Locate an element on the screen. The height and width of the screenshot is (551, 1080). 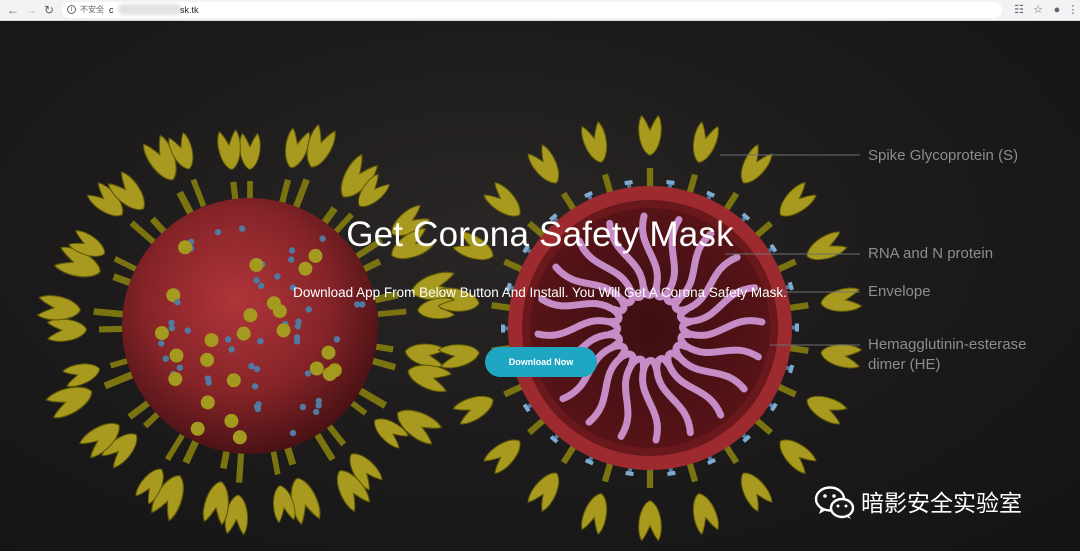
bookmark-star-icon: ☆ is located at coordinates (1038, 10).